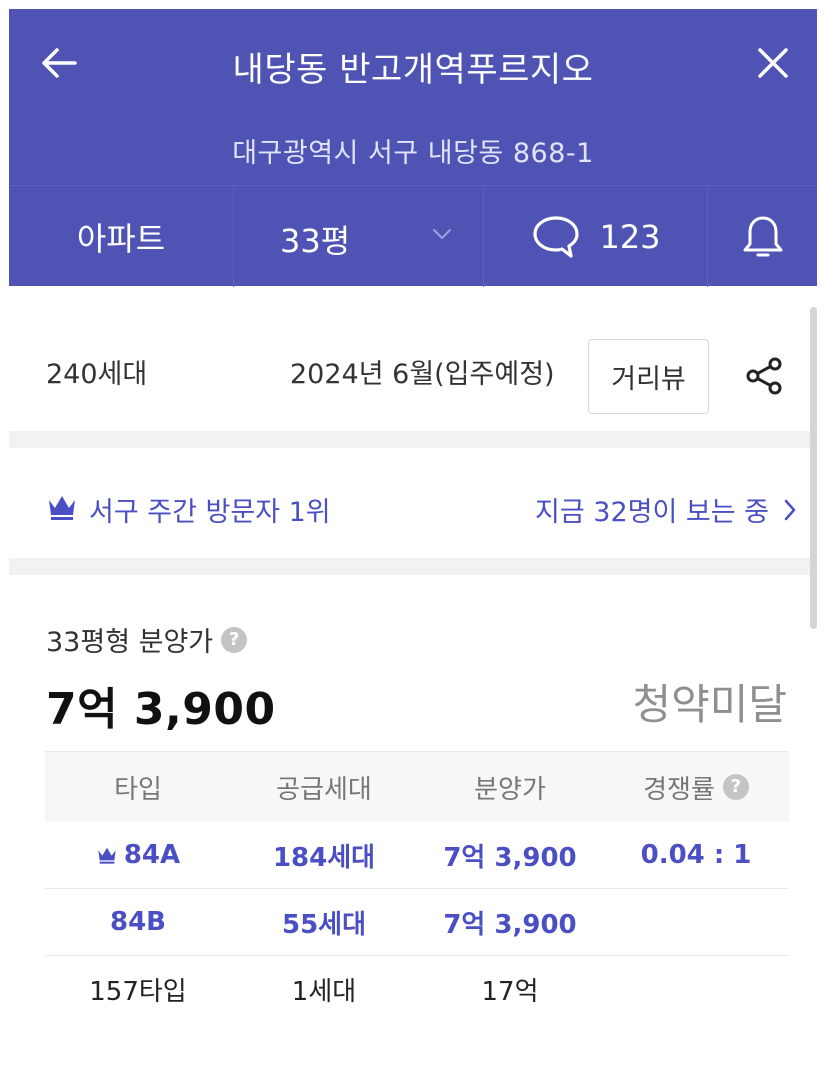  What do you see at coordinates (417, 989) in the screenshot?
I see `table-row: 157타입 1세대 17억` at bounding box center [417, 989].